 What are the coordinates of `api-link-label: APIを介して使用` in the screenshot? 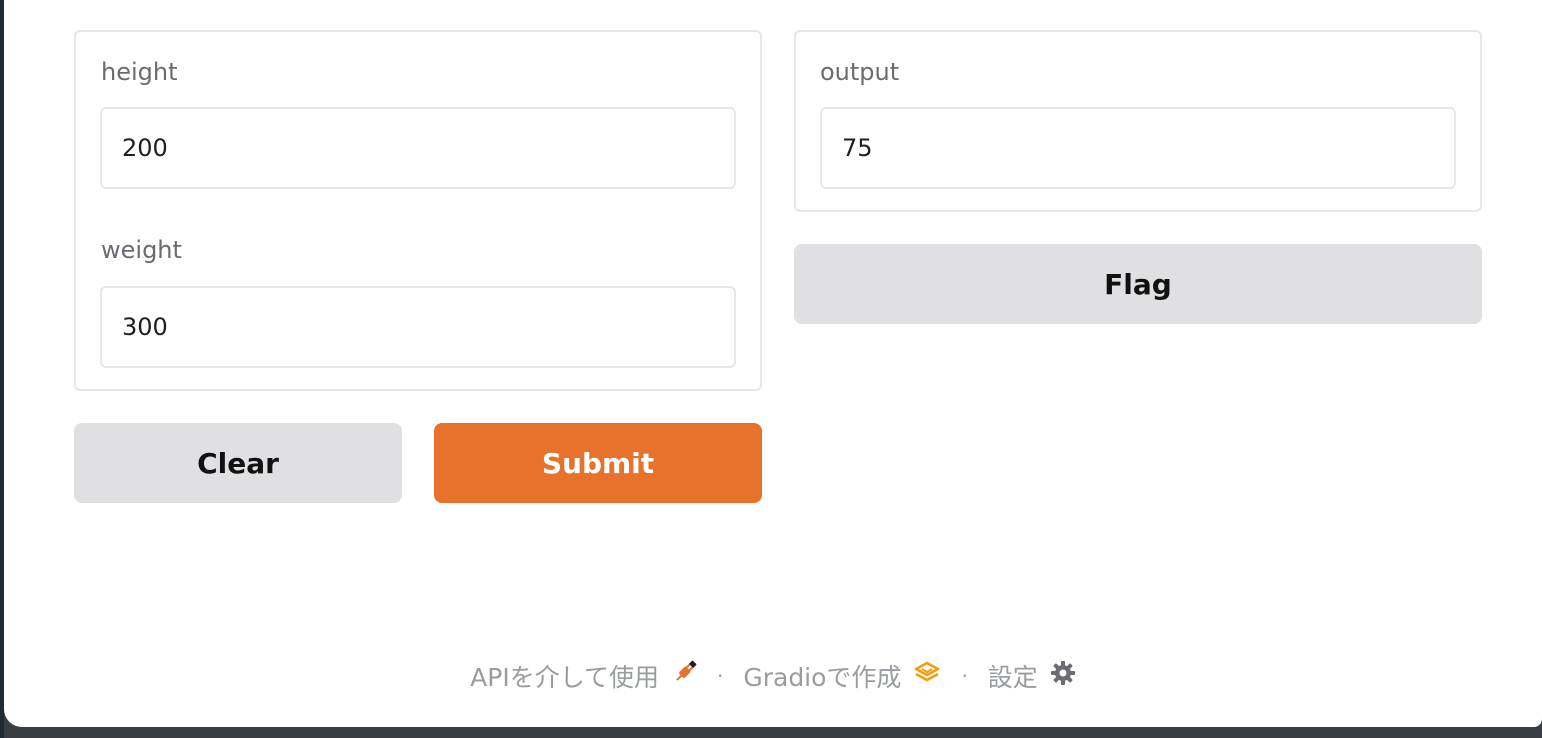 It's located at (564, 677).